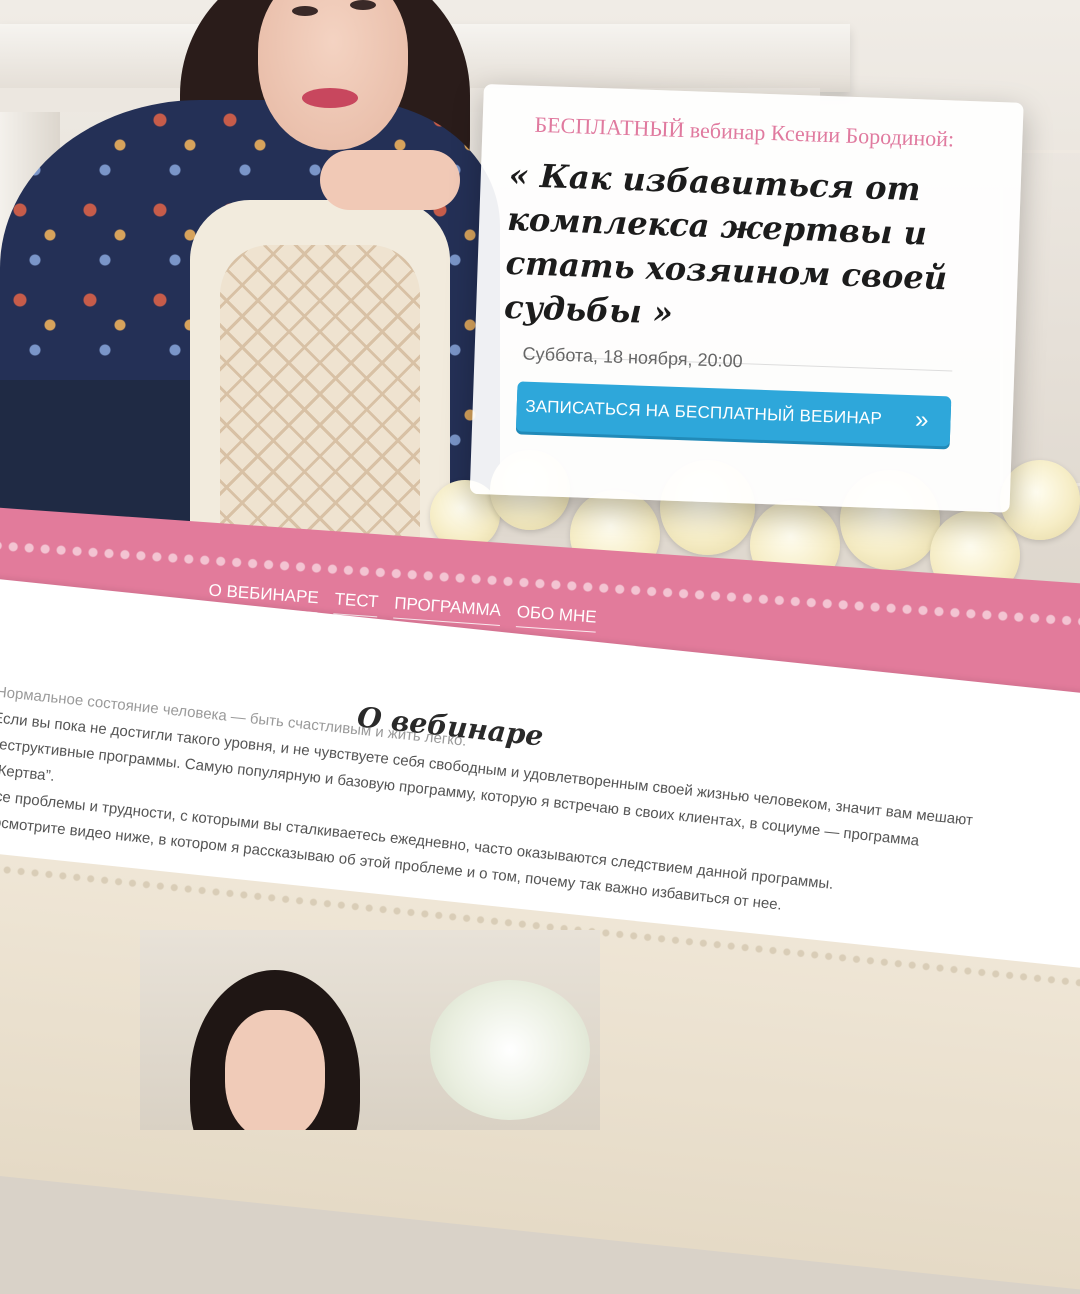 The width and height of the screenshot is (1080, 1294). Describe the element at coordinates (305, 11) in the screenshot. I see `speaker-eye-left` at that location.